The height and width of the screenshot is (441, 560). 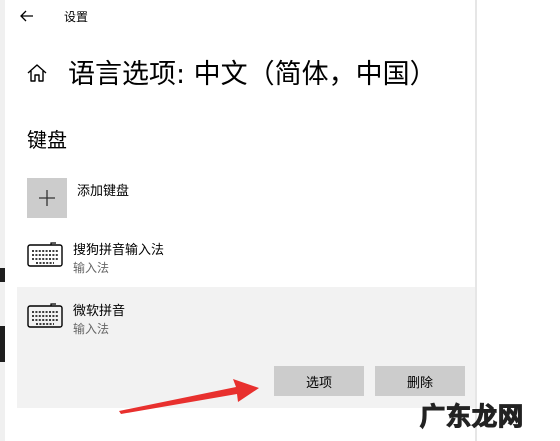 I want to click on watermark: 广东龙网, so click(x=472, y=416).